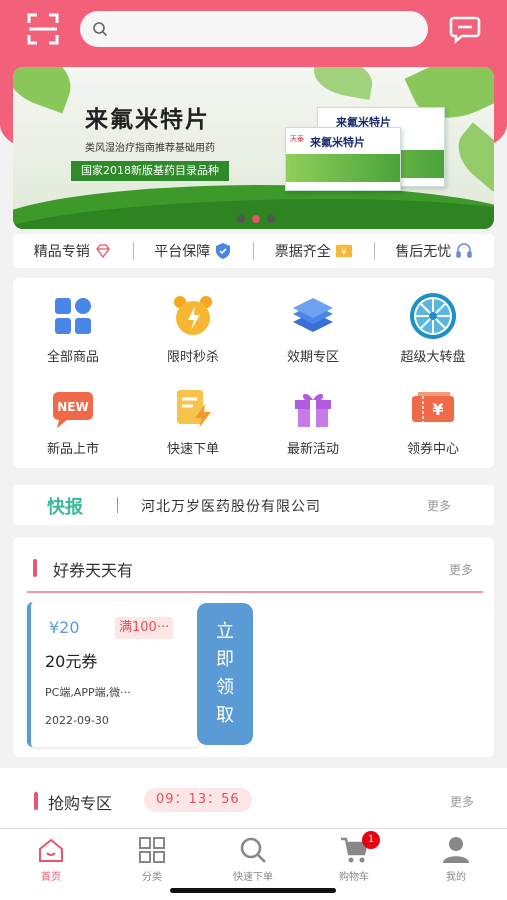 This screenshot has width=507, height=900. What do you see at coordinates (73, 316) in the screenshot?
I see `grid-icon` at bounding box center [73, 316].